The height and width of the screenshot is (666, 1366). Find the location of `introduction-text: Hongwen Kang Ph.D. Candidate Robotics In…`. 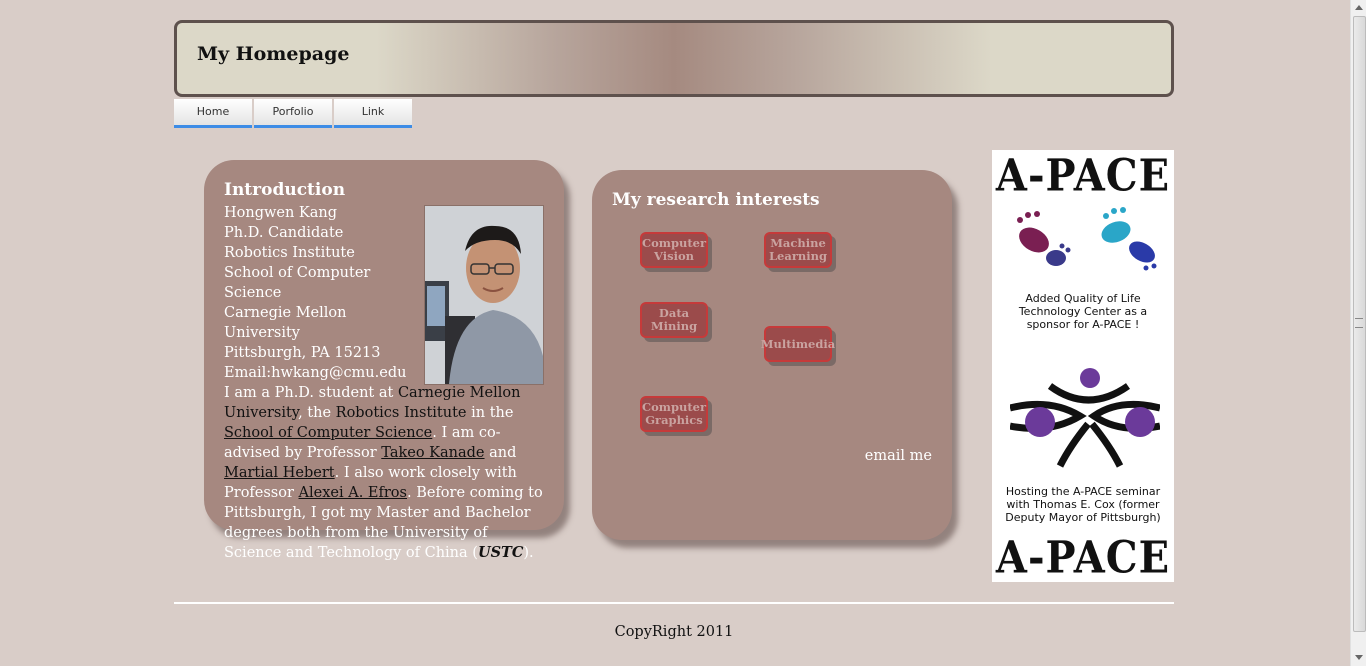

introduction-text: Hongwen Kang Ph.D. Candidate Robotics In… is located at coordinates (384, 383).